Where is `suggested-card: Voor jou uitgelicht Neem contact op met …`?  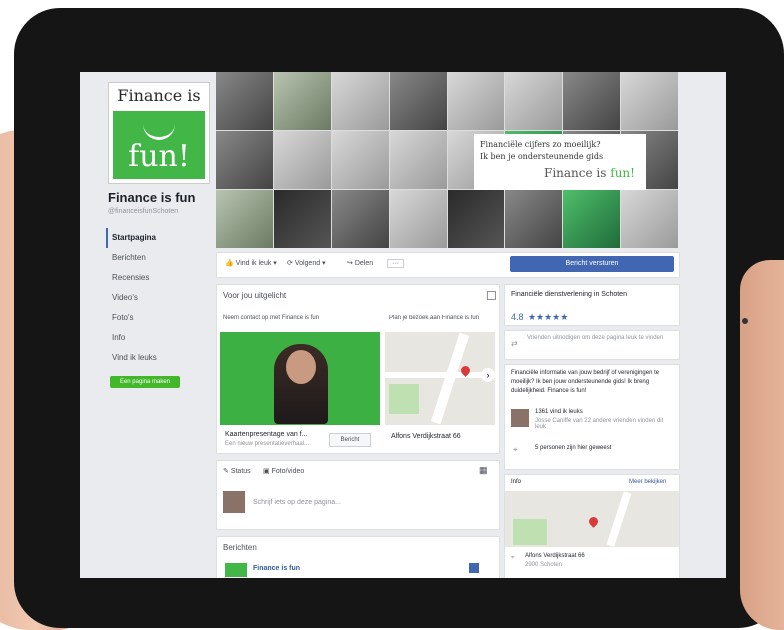 suggested-card: Voor jou uitgelicht Neem contact op met … is located at coordinates (358, 369).